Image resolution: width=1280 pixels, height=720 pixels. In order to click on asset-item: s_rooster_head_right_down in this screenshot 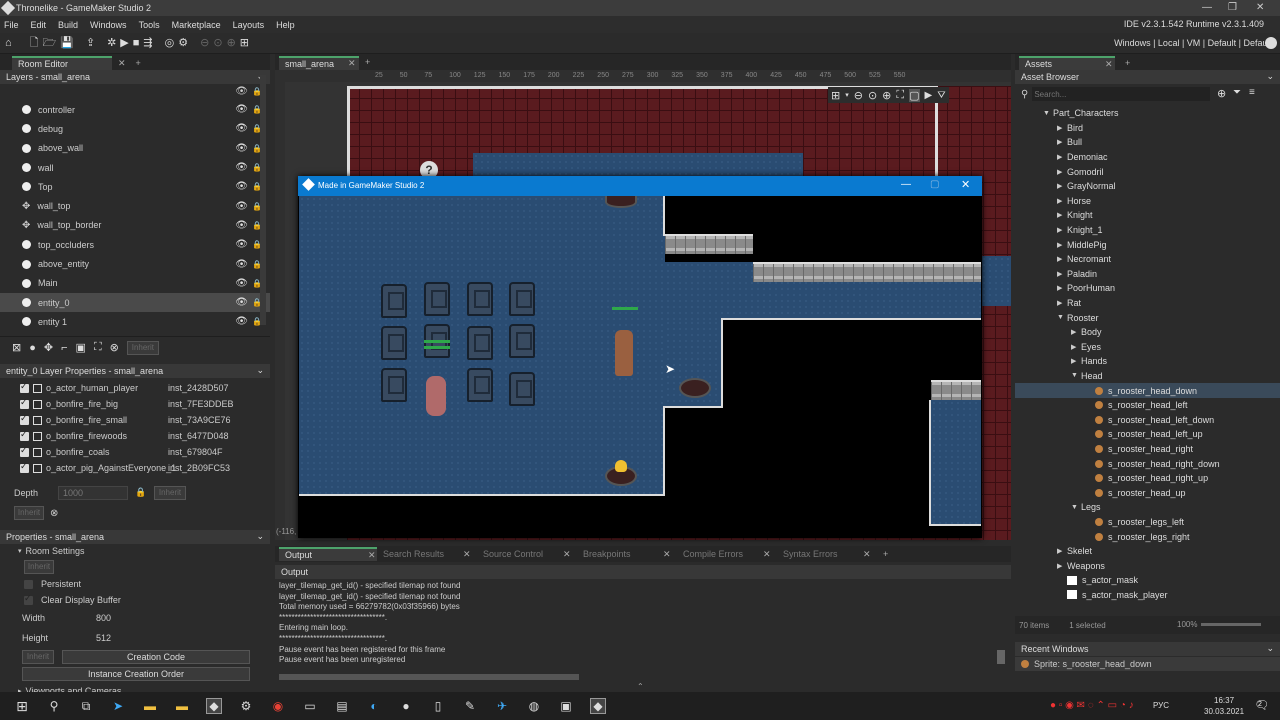, I will do `click(1147, 463)`.